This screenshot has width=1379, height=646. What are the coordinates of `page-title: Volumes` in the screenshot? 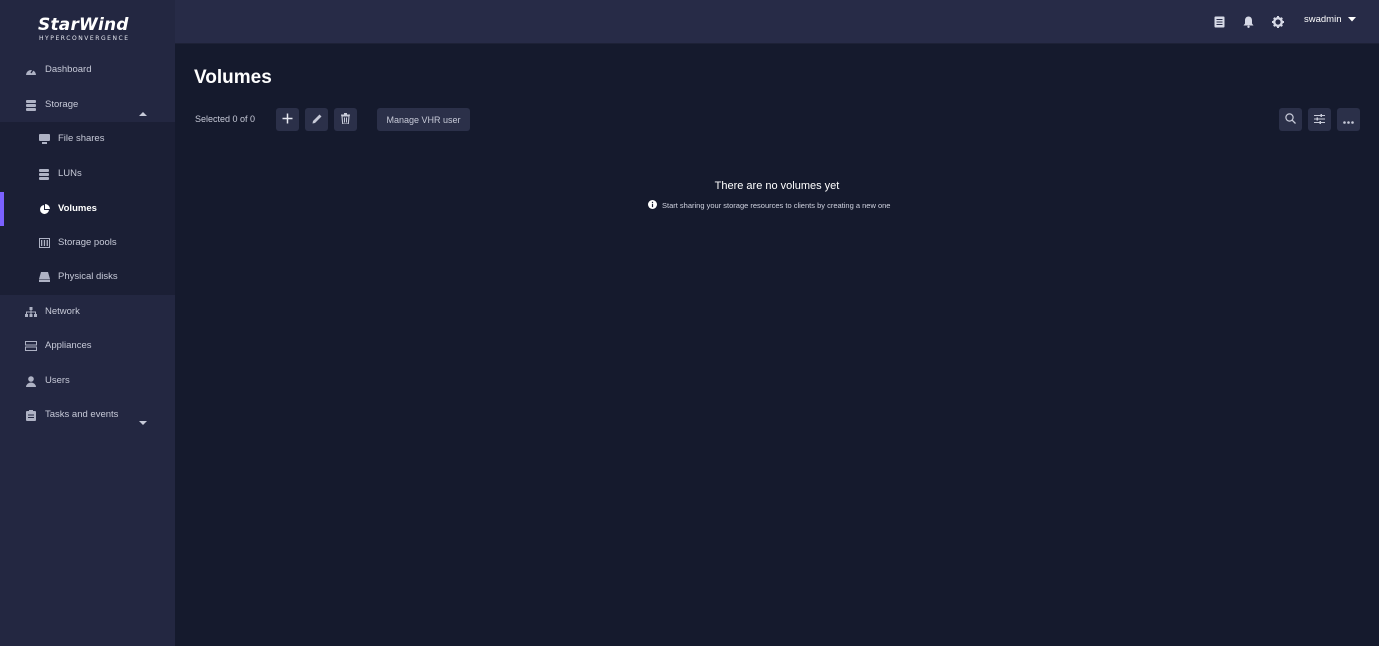 It's located at (233, 77).